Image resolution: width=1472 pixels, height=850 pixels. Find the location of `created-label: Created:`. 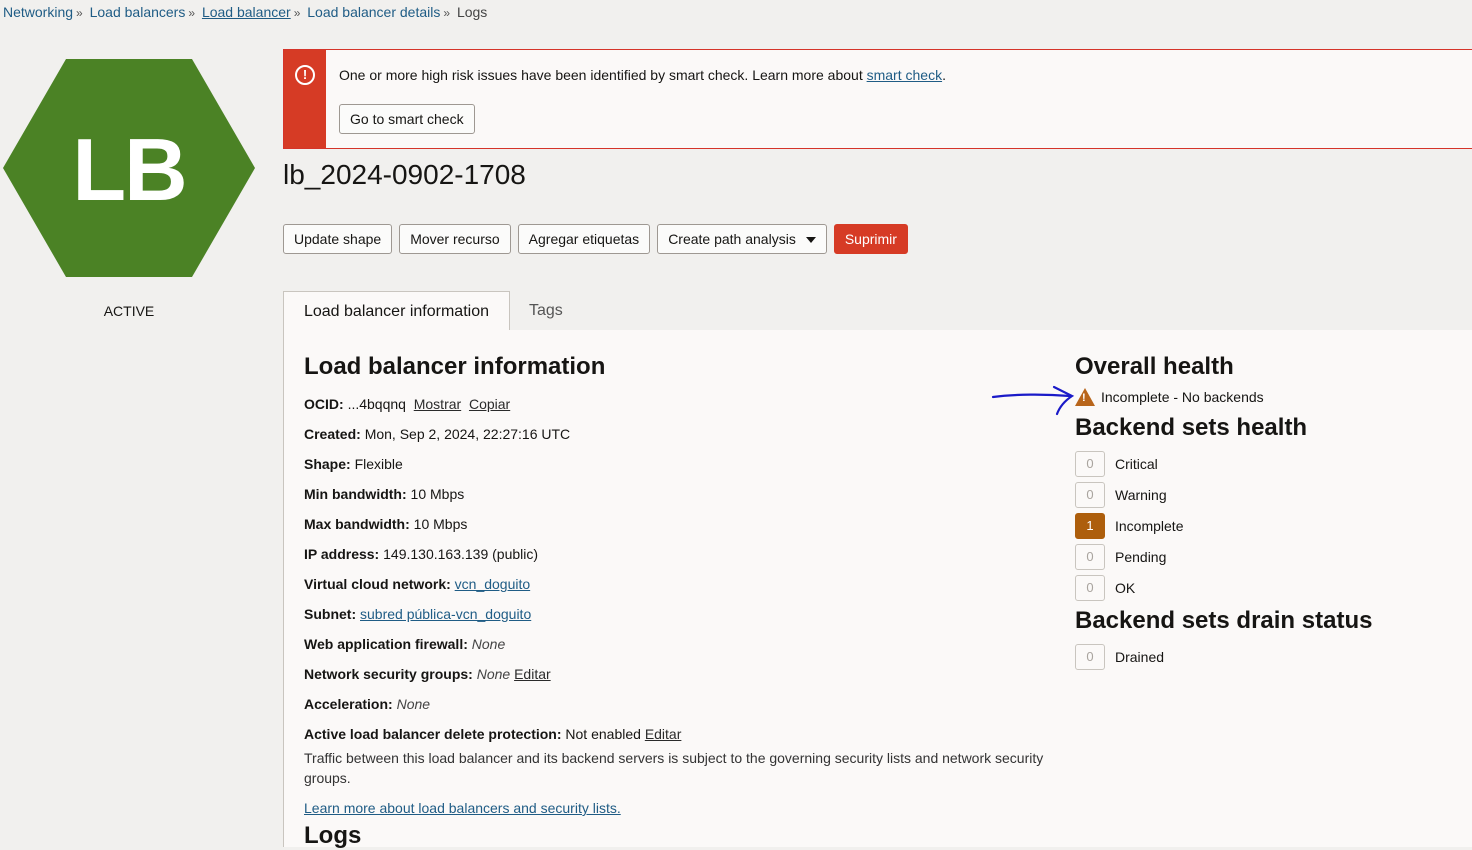

created-label: Created: is located at coordinates (332, 434).